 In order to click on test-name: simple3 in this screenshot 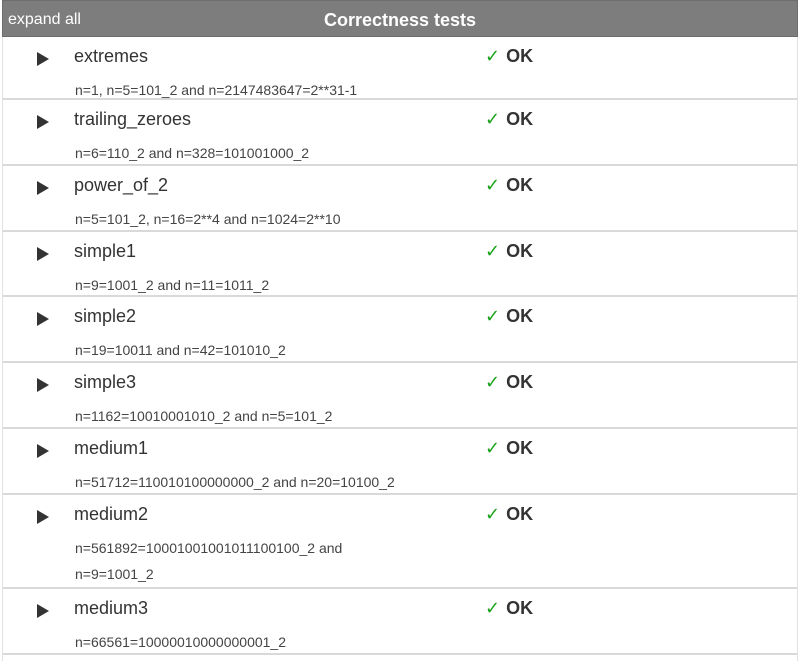, I will do `click(105, 382)`.